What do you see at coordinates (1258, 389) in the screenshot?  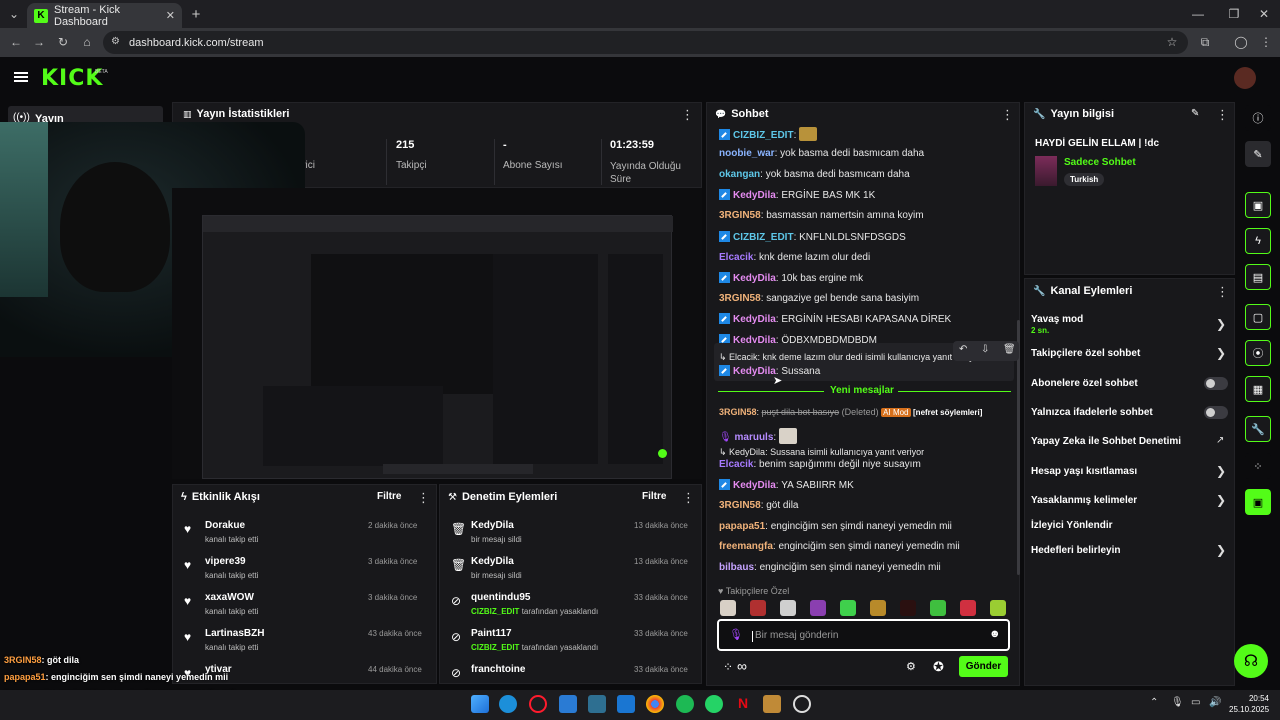 I see `activity-side-icon: ▦` at bounding box center [1258, 389].